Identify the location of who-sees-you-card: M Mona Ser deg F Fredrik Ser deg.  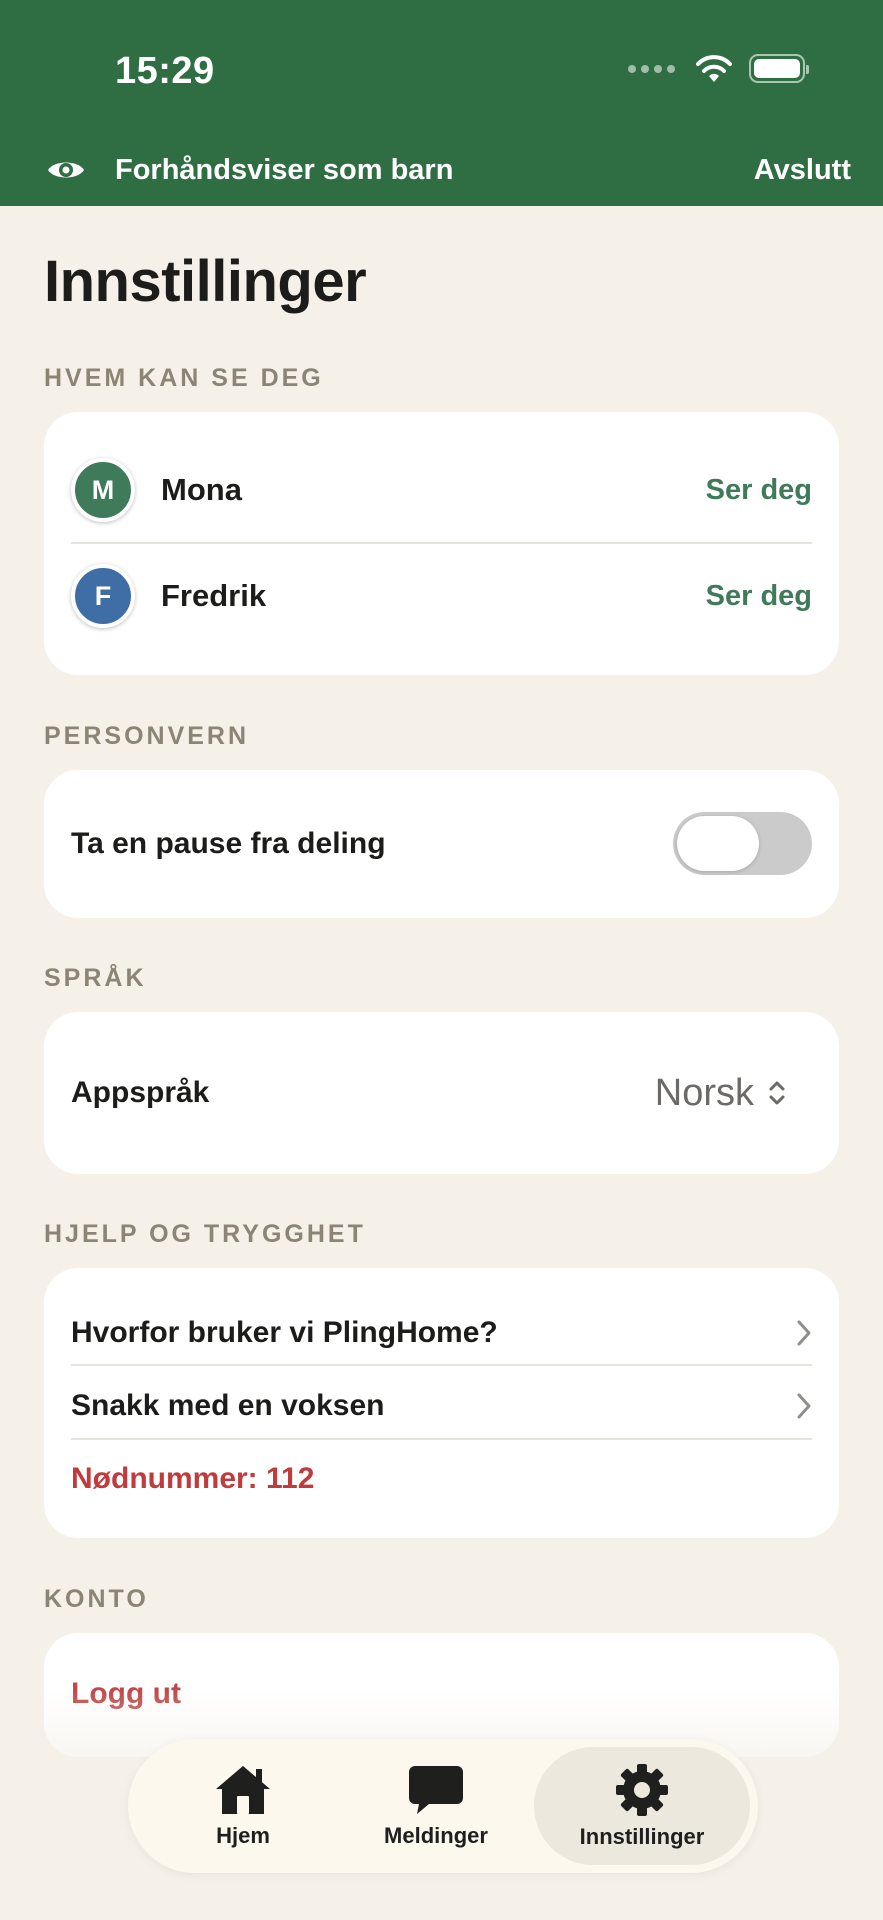
(441, 543).